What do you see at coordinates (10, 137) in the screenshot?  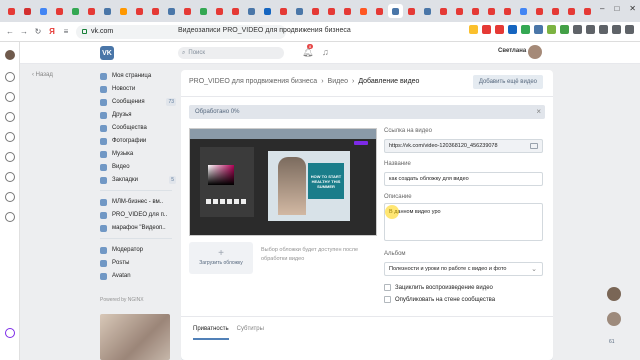 I see `clock-icon` at bounding box center [10, 137].